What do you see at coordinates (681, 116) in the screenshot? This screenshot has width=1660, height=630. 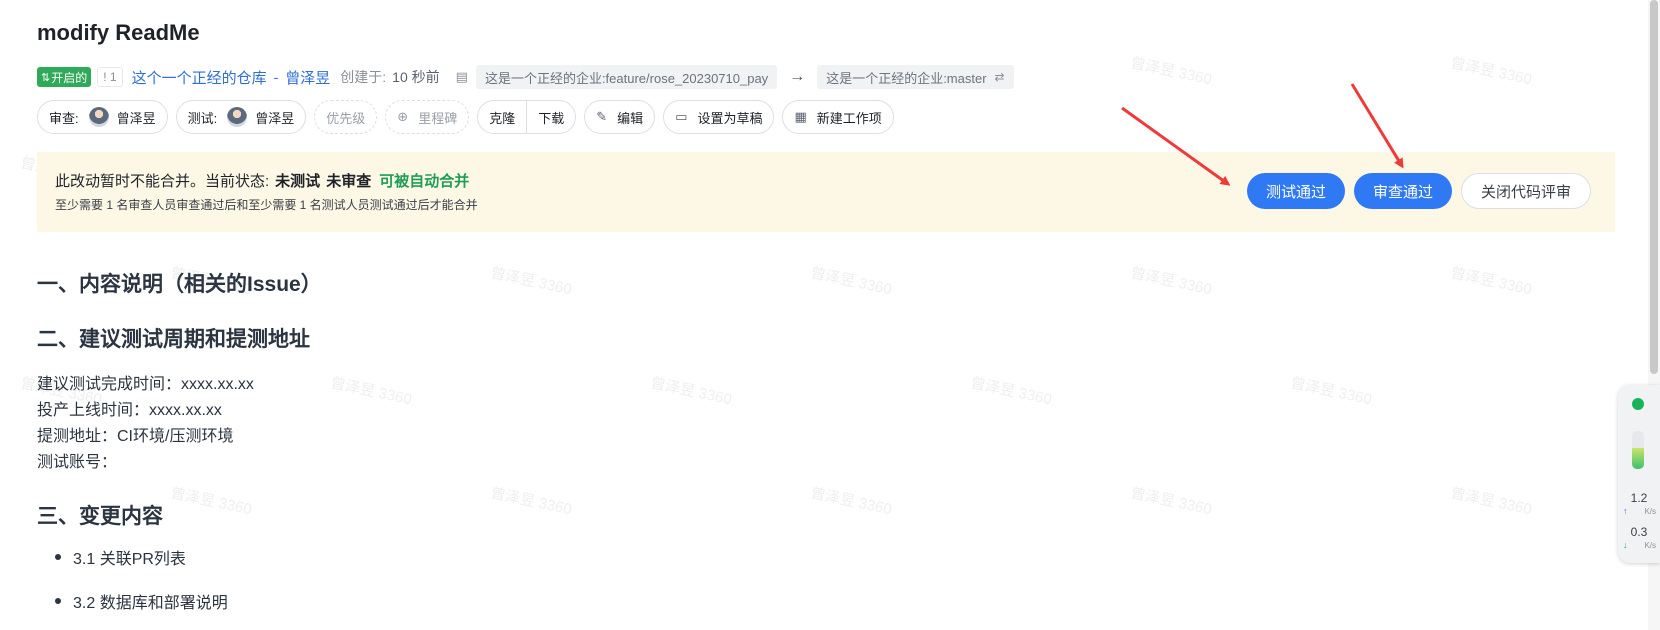 I see `draft-icon: ▭` at bounding box center [681, 116].